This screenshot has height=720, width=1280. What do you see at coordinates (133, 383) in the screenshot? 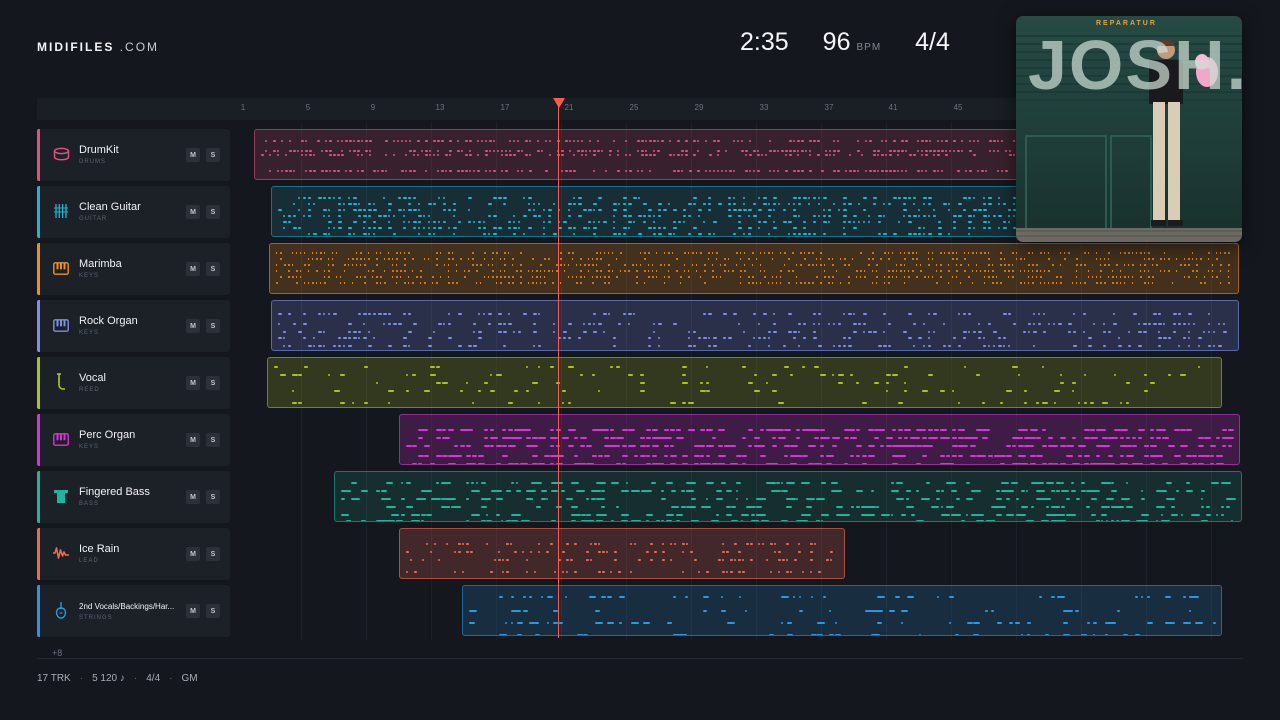
I see `track-header-vocal: Vocal REED M S` at bounding box center [133, 383].